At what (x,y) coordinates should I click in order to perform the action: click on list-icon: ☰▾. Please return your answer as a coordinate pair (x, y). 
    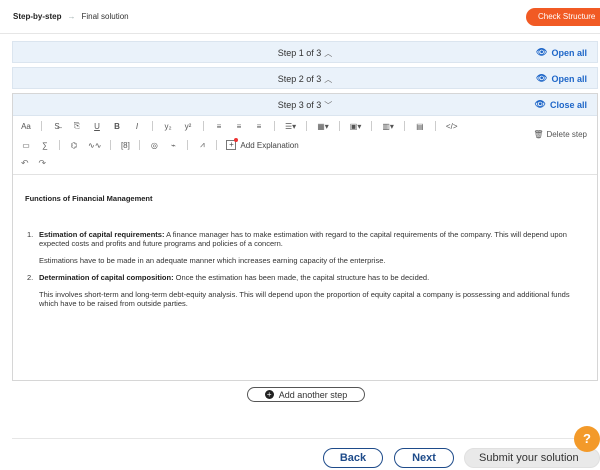
    Looking at the image, I should click on (290, 126).